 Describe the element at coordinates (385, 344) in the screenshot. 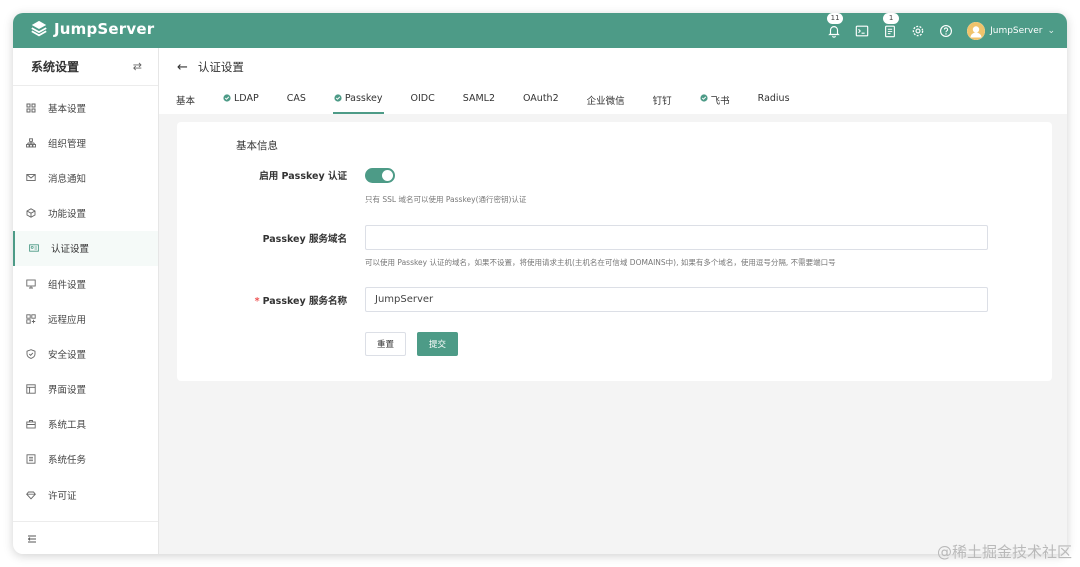

I see `reset-button: 重置` at that location.